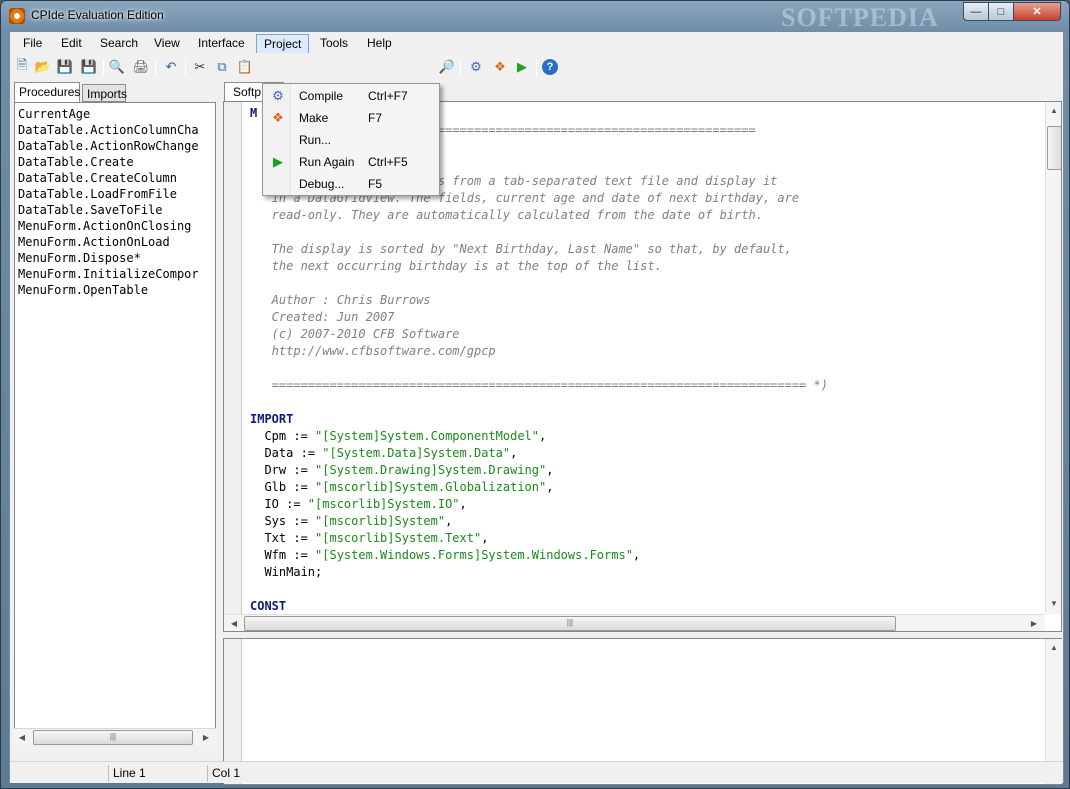  Describe the element at coordinates (245, 67) in the screenshot. I see `paste-icon: 📋` at that location.